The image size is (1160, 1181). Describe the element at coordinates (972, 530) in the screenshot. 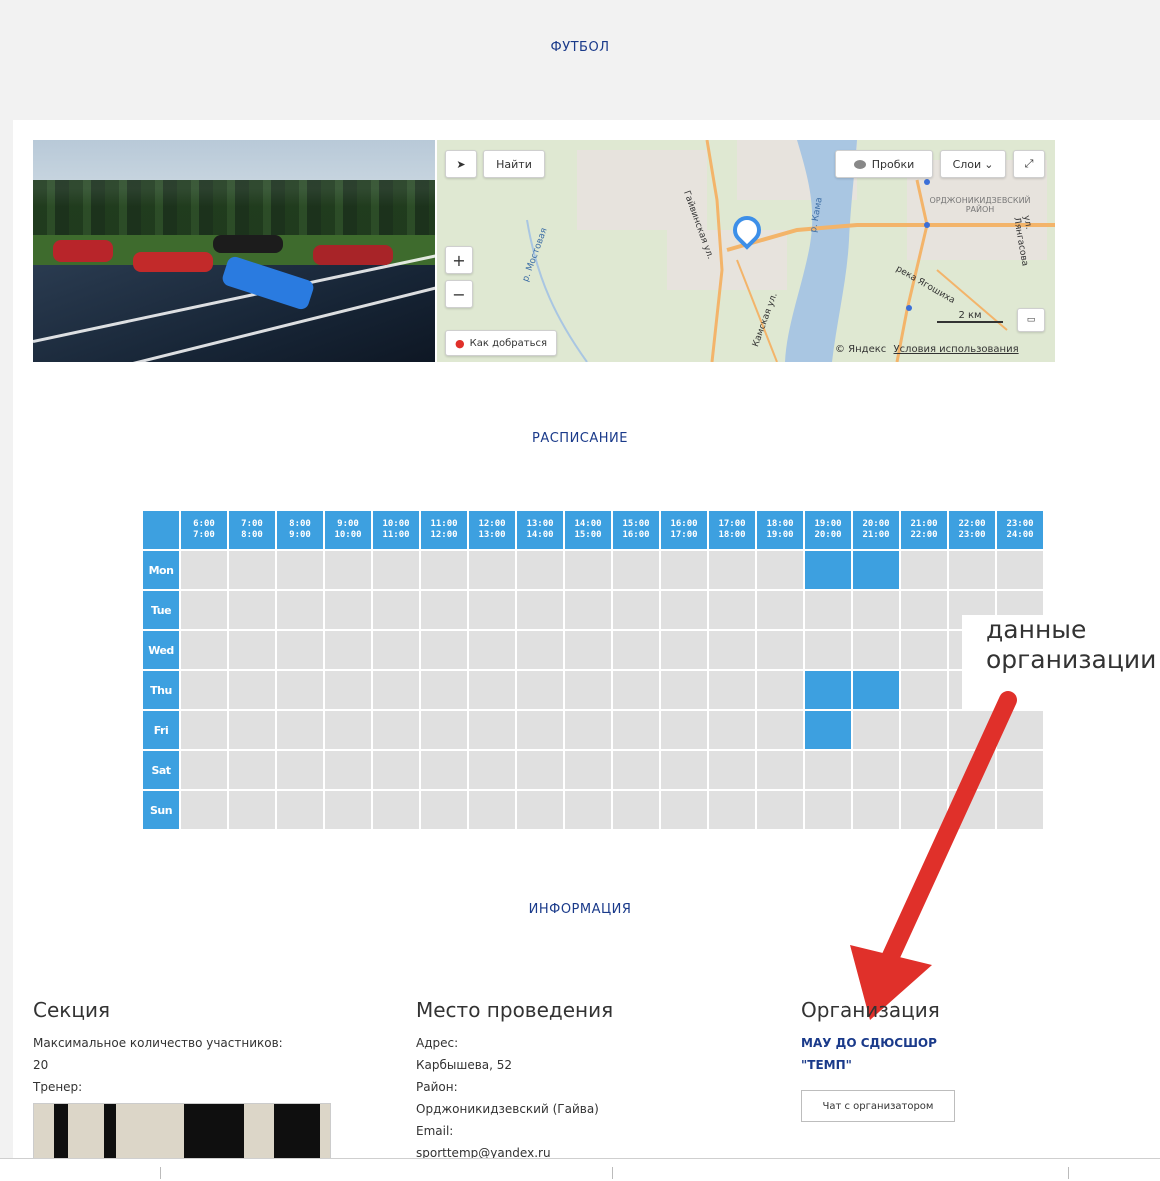

I see `time-slot-header: 22:00 23:00` at that location.